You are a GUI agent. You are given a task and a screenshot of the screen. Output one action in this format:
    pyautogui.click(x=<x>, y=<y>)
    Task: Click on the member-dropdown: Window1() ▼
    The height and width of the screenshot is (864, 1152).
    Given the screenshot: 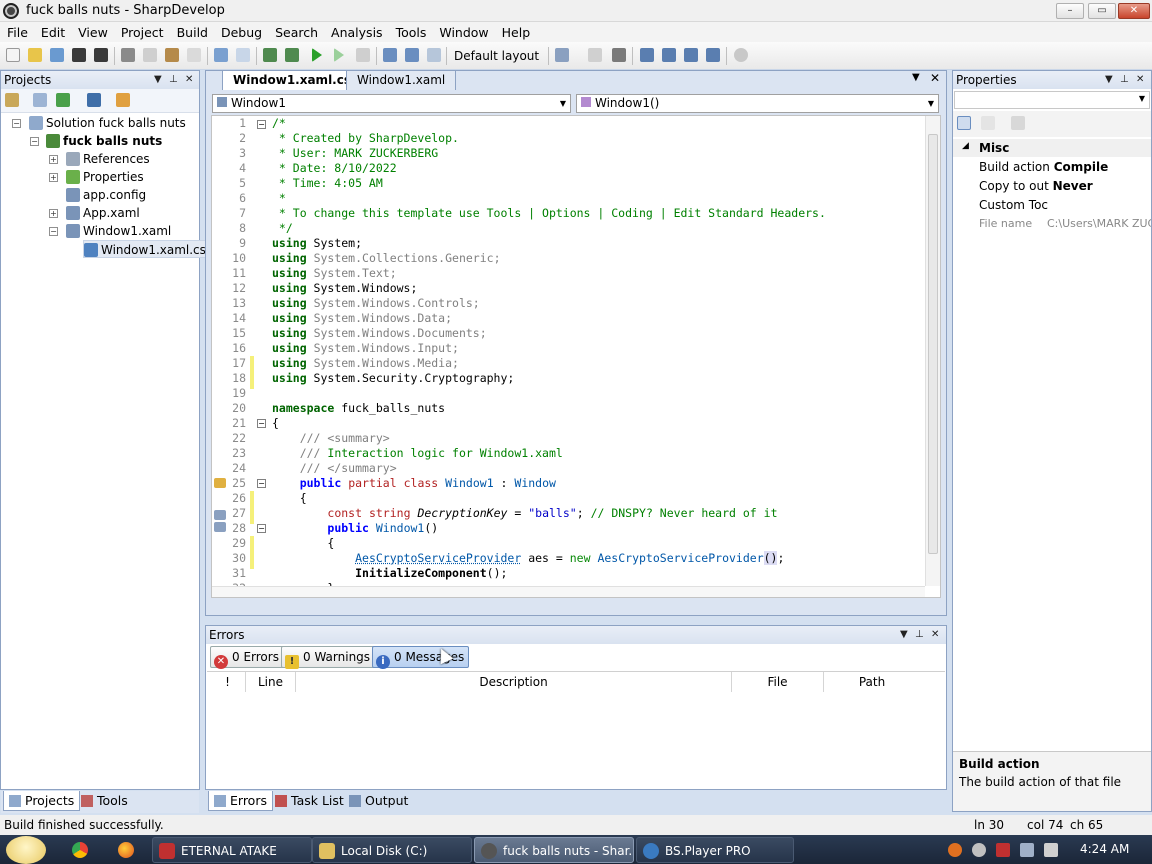 What is the action you would take?
    pyautogui.click(x=757, y=103)
    